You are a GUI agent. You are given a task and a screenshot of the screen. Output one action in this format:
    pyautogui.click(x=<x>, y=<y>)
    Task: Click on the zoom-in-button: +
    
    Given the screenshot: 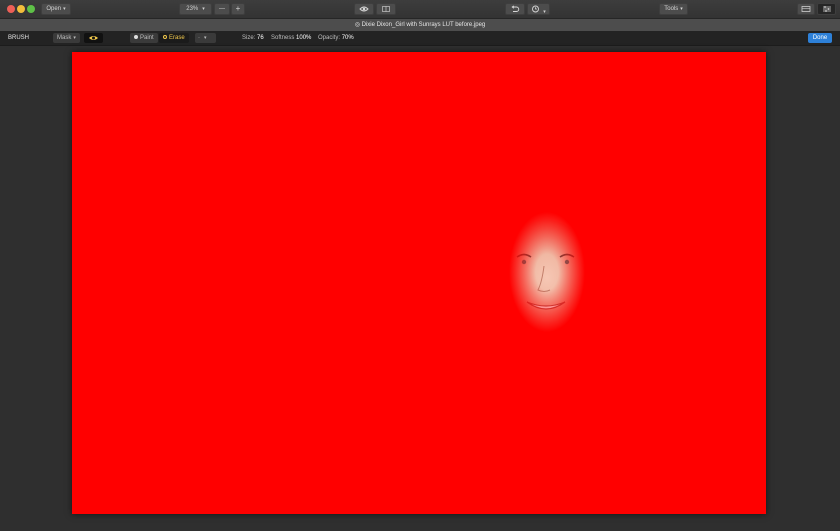 What is the action you would take?
    pyautogui.click(x=238, y=9)
    